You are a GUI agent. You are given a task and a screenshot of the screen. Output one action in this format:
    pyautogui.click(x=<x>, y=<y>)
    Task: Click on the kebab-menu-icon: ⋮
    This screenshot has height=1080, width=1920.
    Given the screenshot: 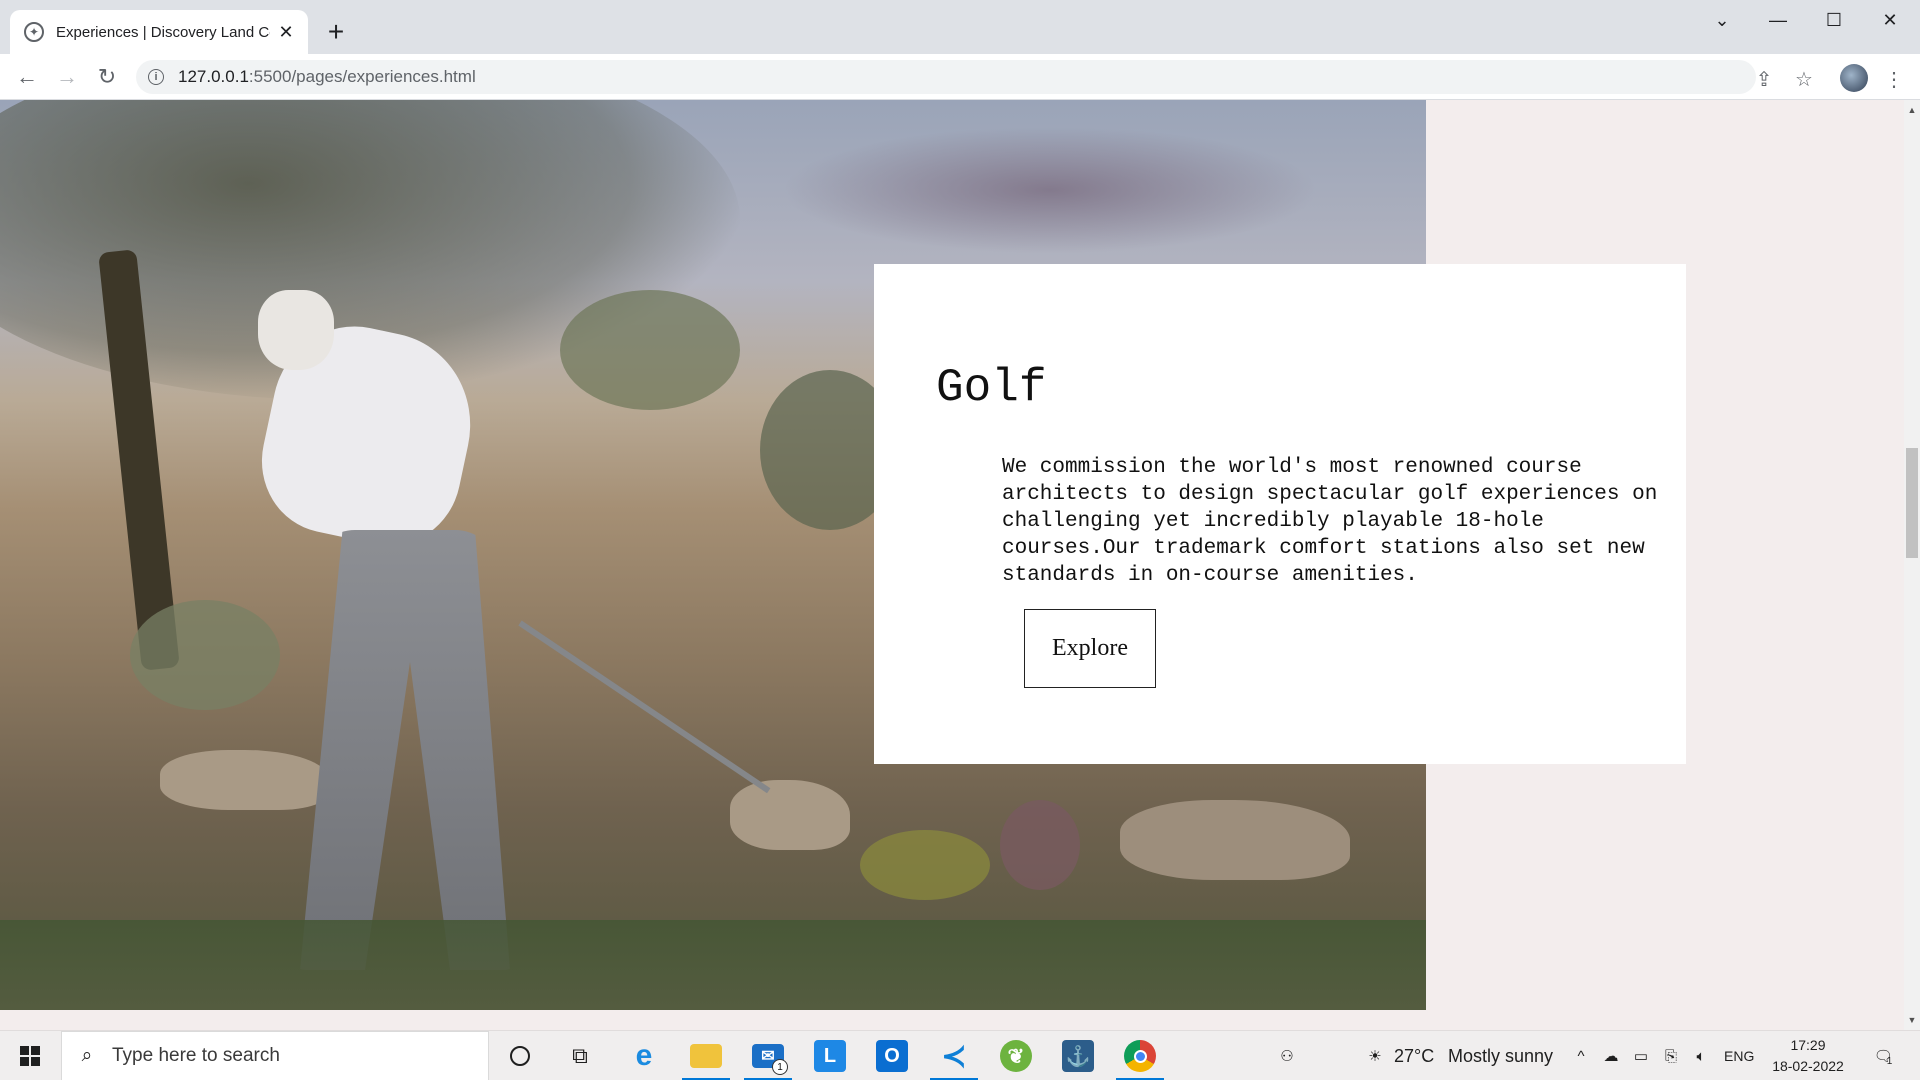 What is the action you would take?
    pyautogui.click(x=1894, y=79)
    